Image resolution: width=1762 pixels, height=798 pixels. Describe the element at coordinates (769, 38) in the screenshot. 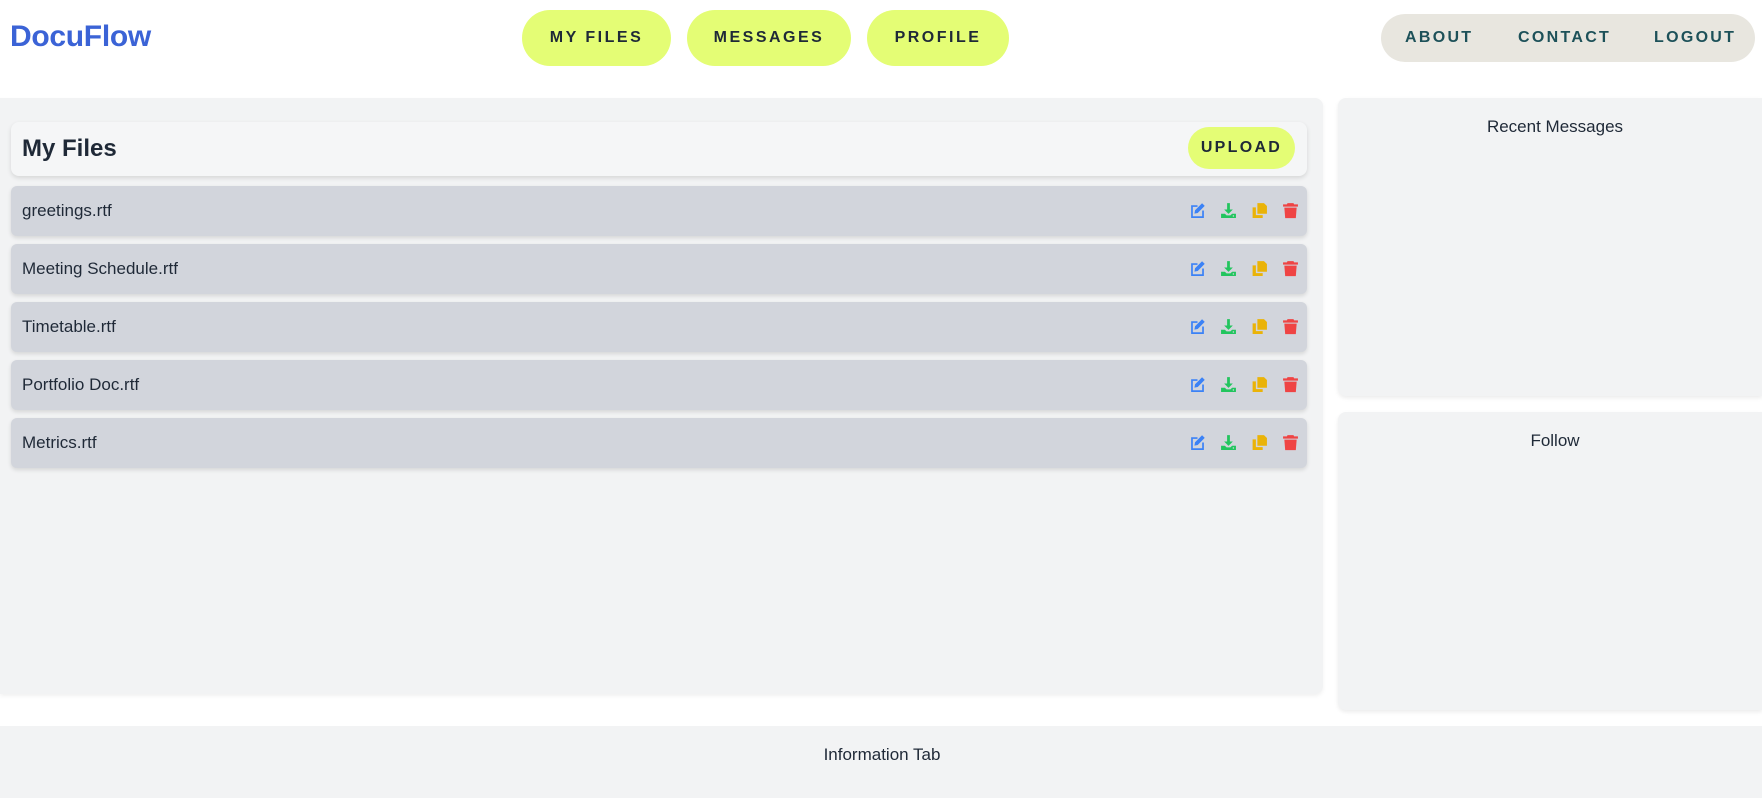

I see `nav-messages-button: MESSAGES` at that location.